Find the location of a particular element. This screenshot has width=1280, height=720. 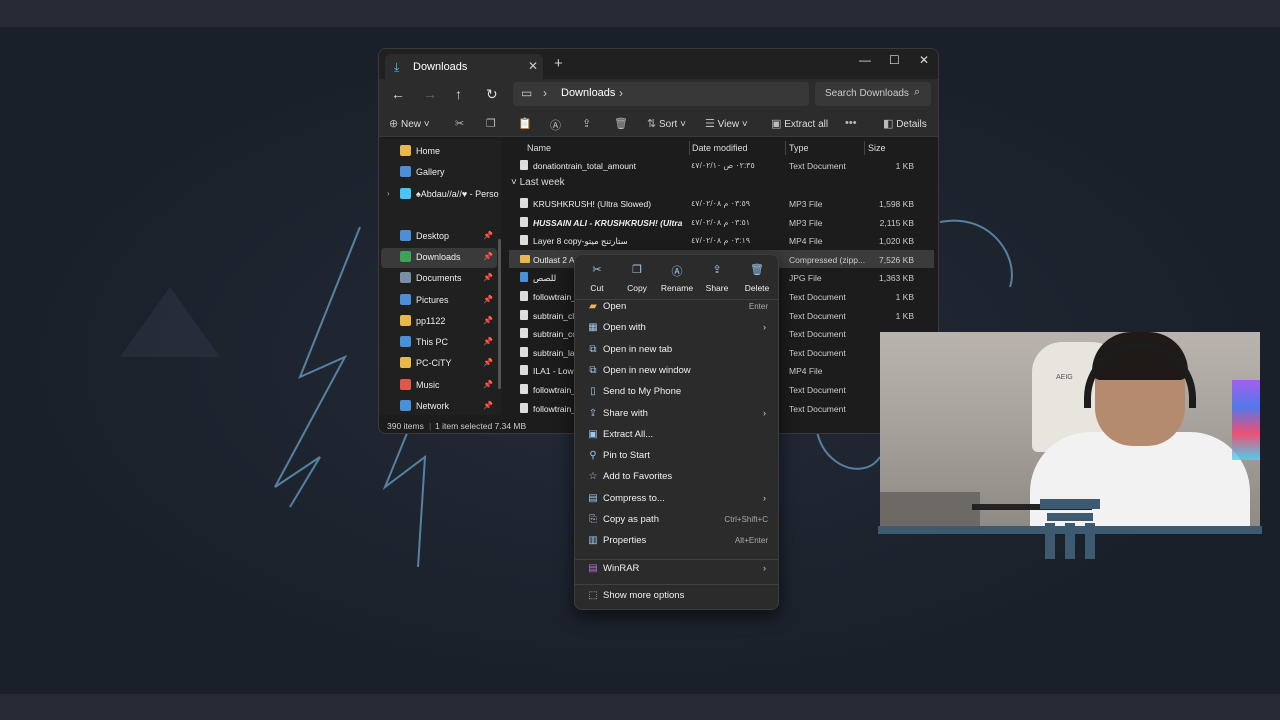

file-date: ٠٣:٥٩ م ٤٧/٠٢/٠٨ is located at coordinates (721, 203).